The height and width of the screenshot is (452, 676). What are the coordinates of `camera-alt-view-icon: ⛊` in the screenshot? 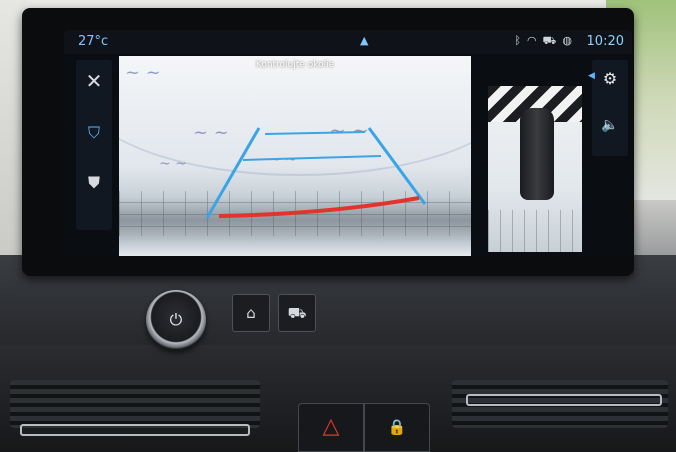 It's located at (94, 183).